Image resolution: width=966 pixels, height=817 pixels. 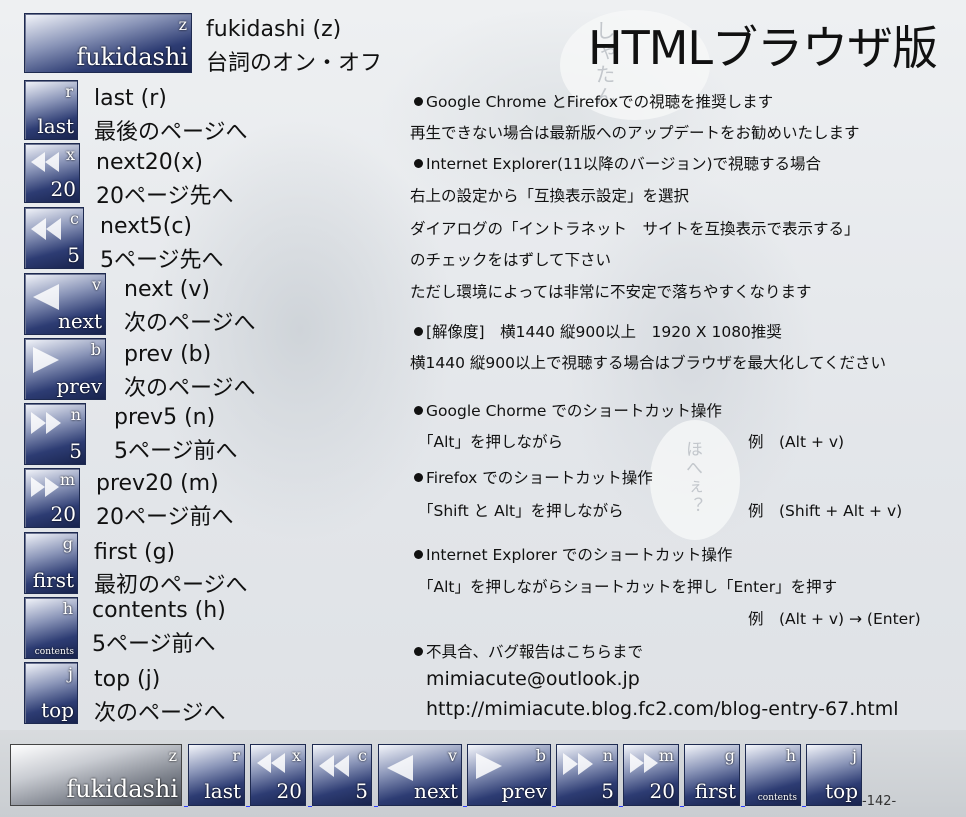 What do you see at coordinates (171, 585) in the screenshot?
I see `shortcut-desc: 最初のページへ` at bounding box center [171, 585].